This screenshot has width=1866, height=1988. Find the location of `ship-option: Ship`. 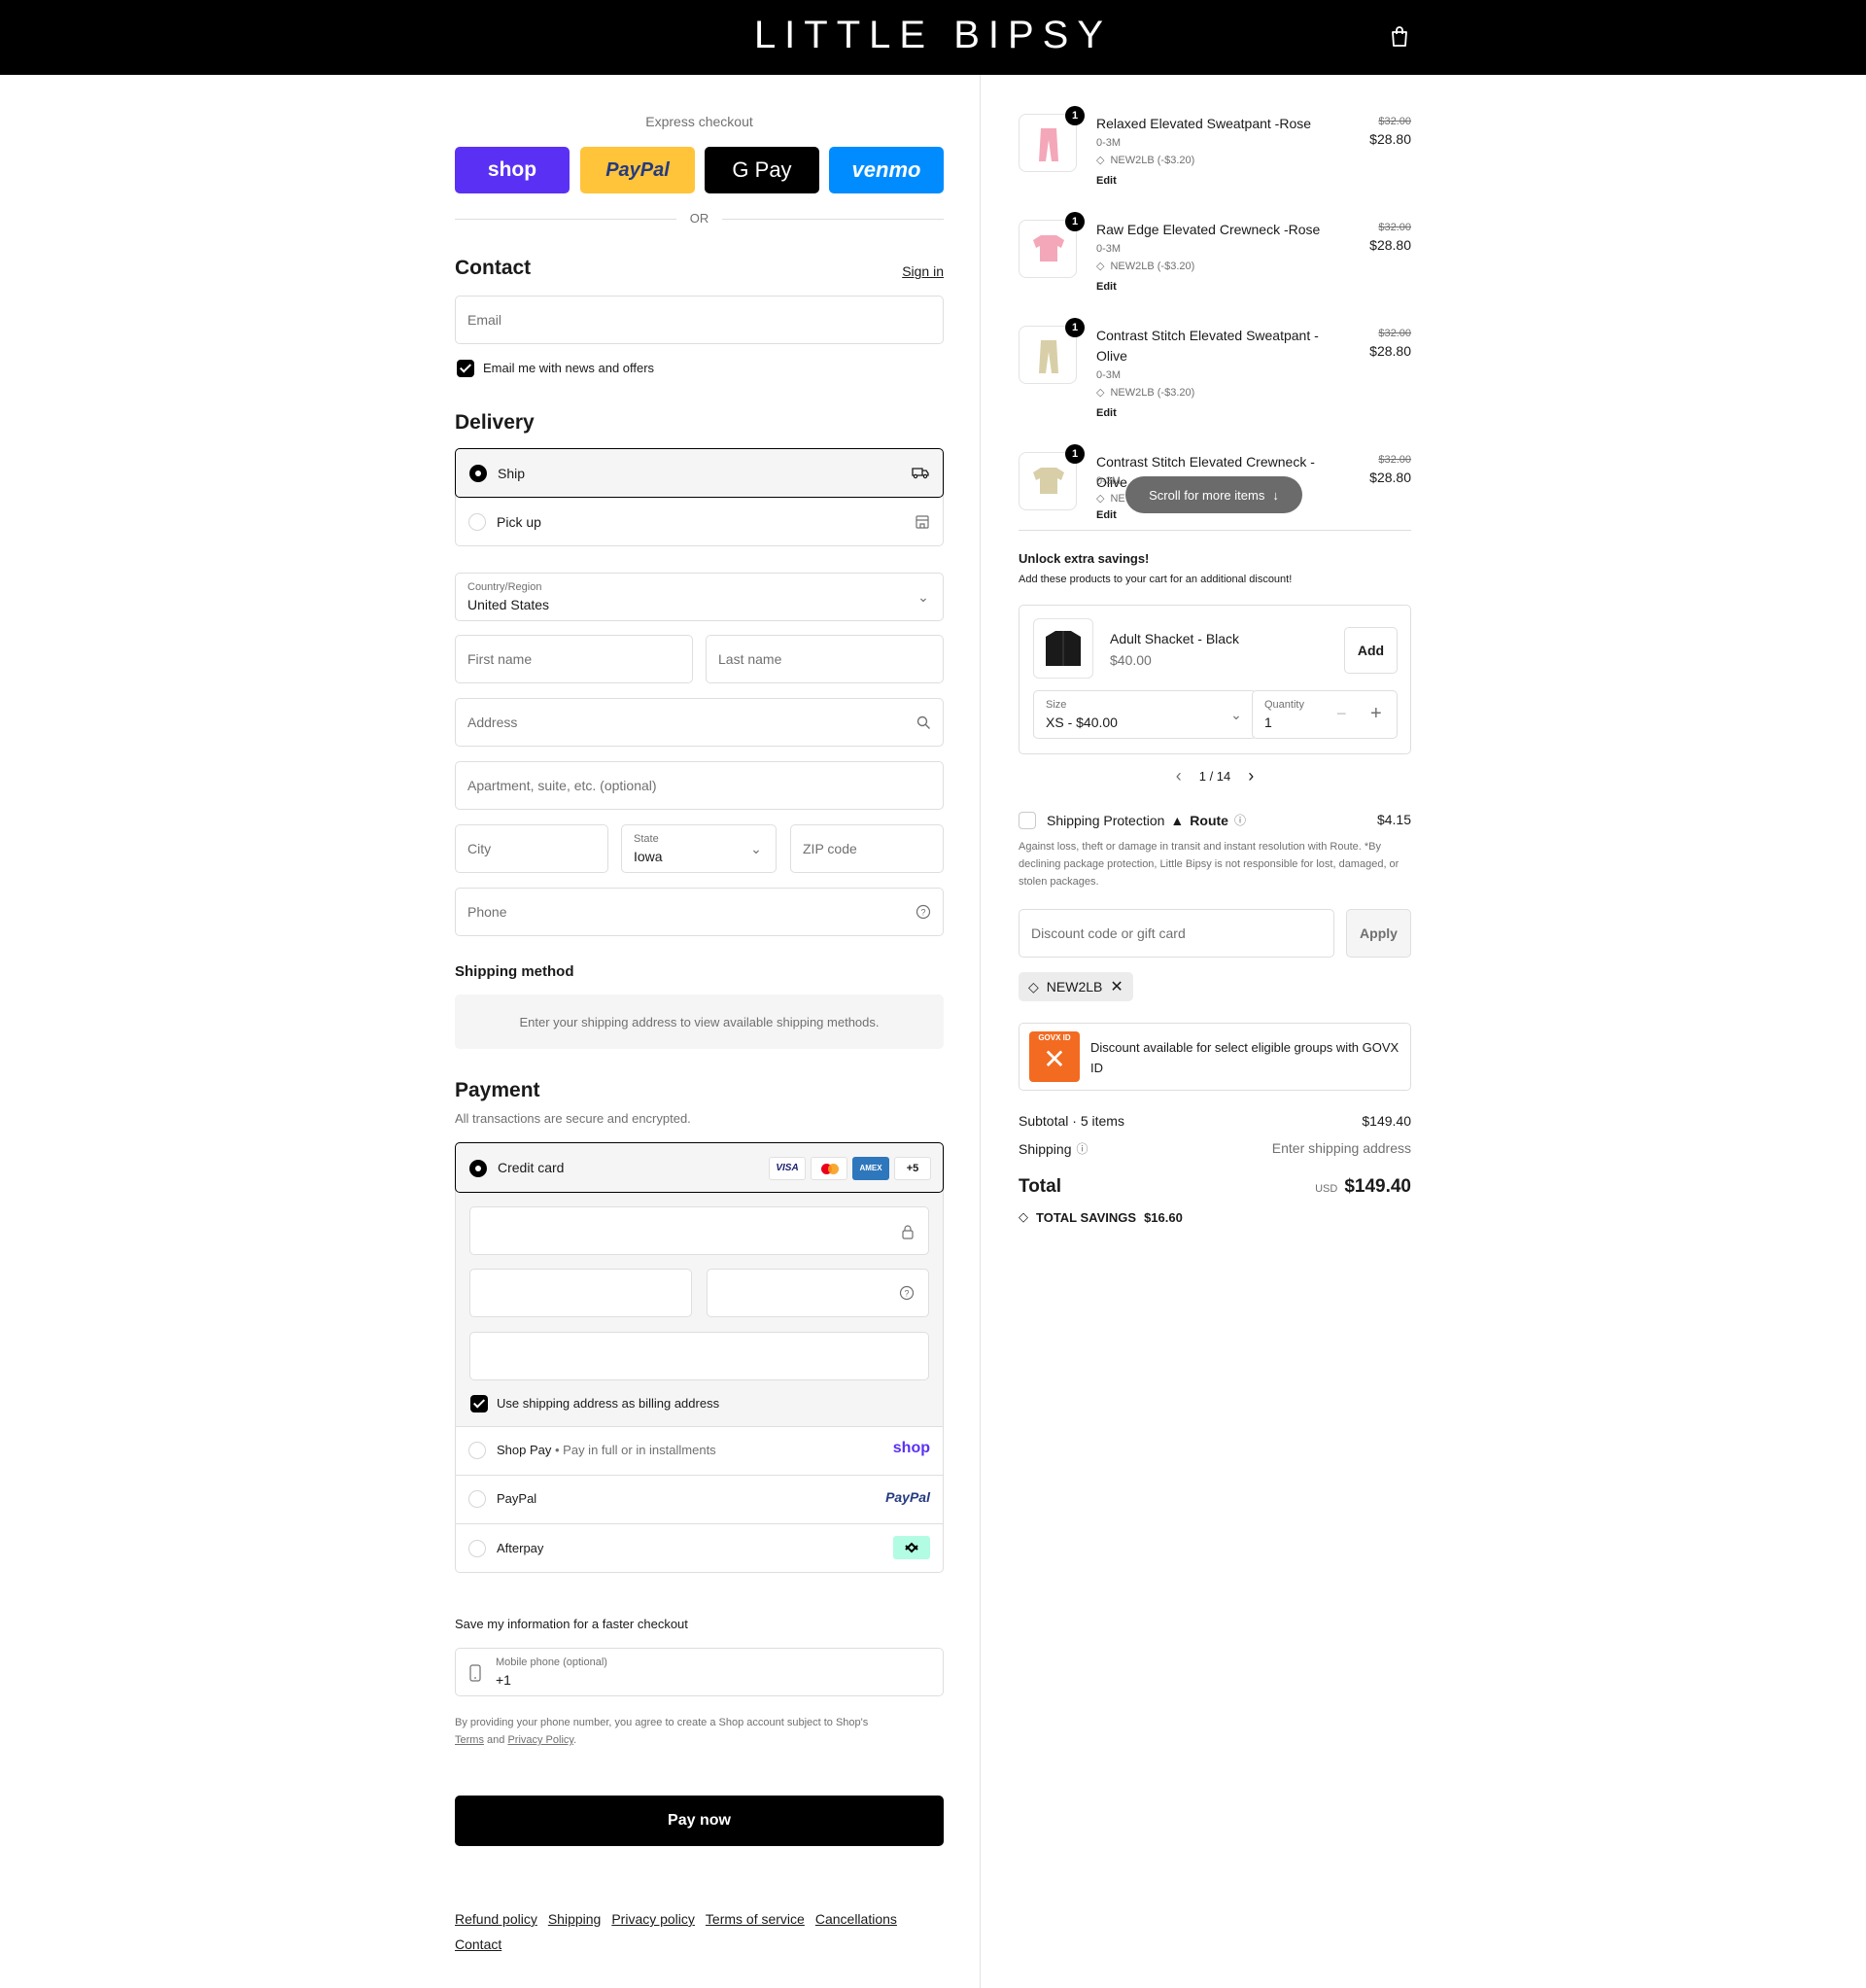

ship-option: Ship is located at coordinates (699, 473).